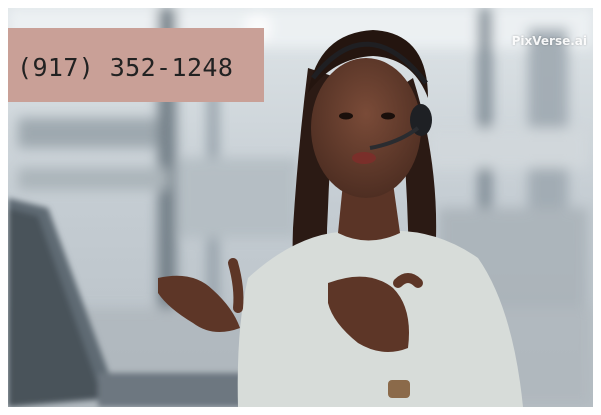 This screenshot has width=601, height=415. I want to click on phone-number-banner: (917) 352-1248, so click(136, 65).